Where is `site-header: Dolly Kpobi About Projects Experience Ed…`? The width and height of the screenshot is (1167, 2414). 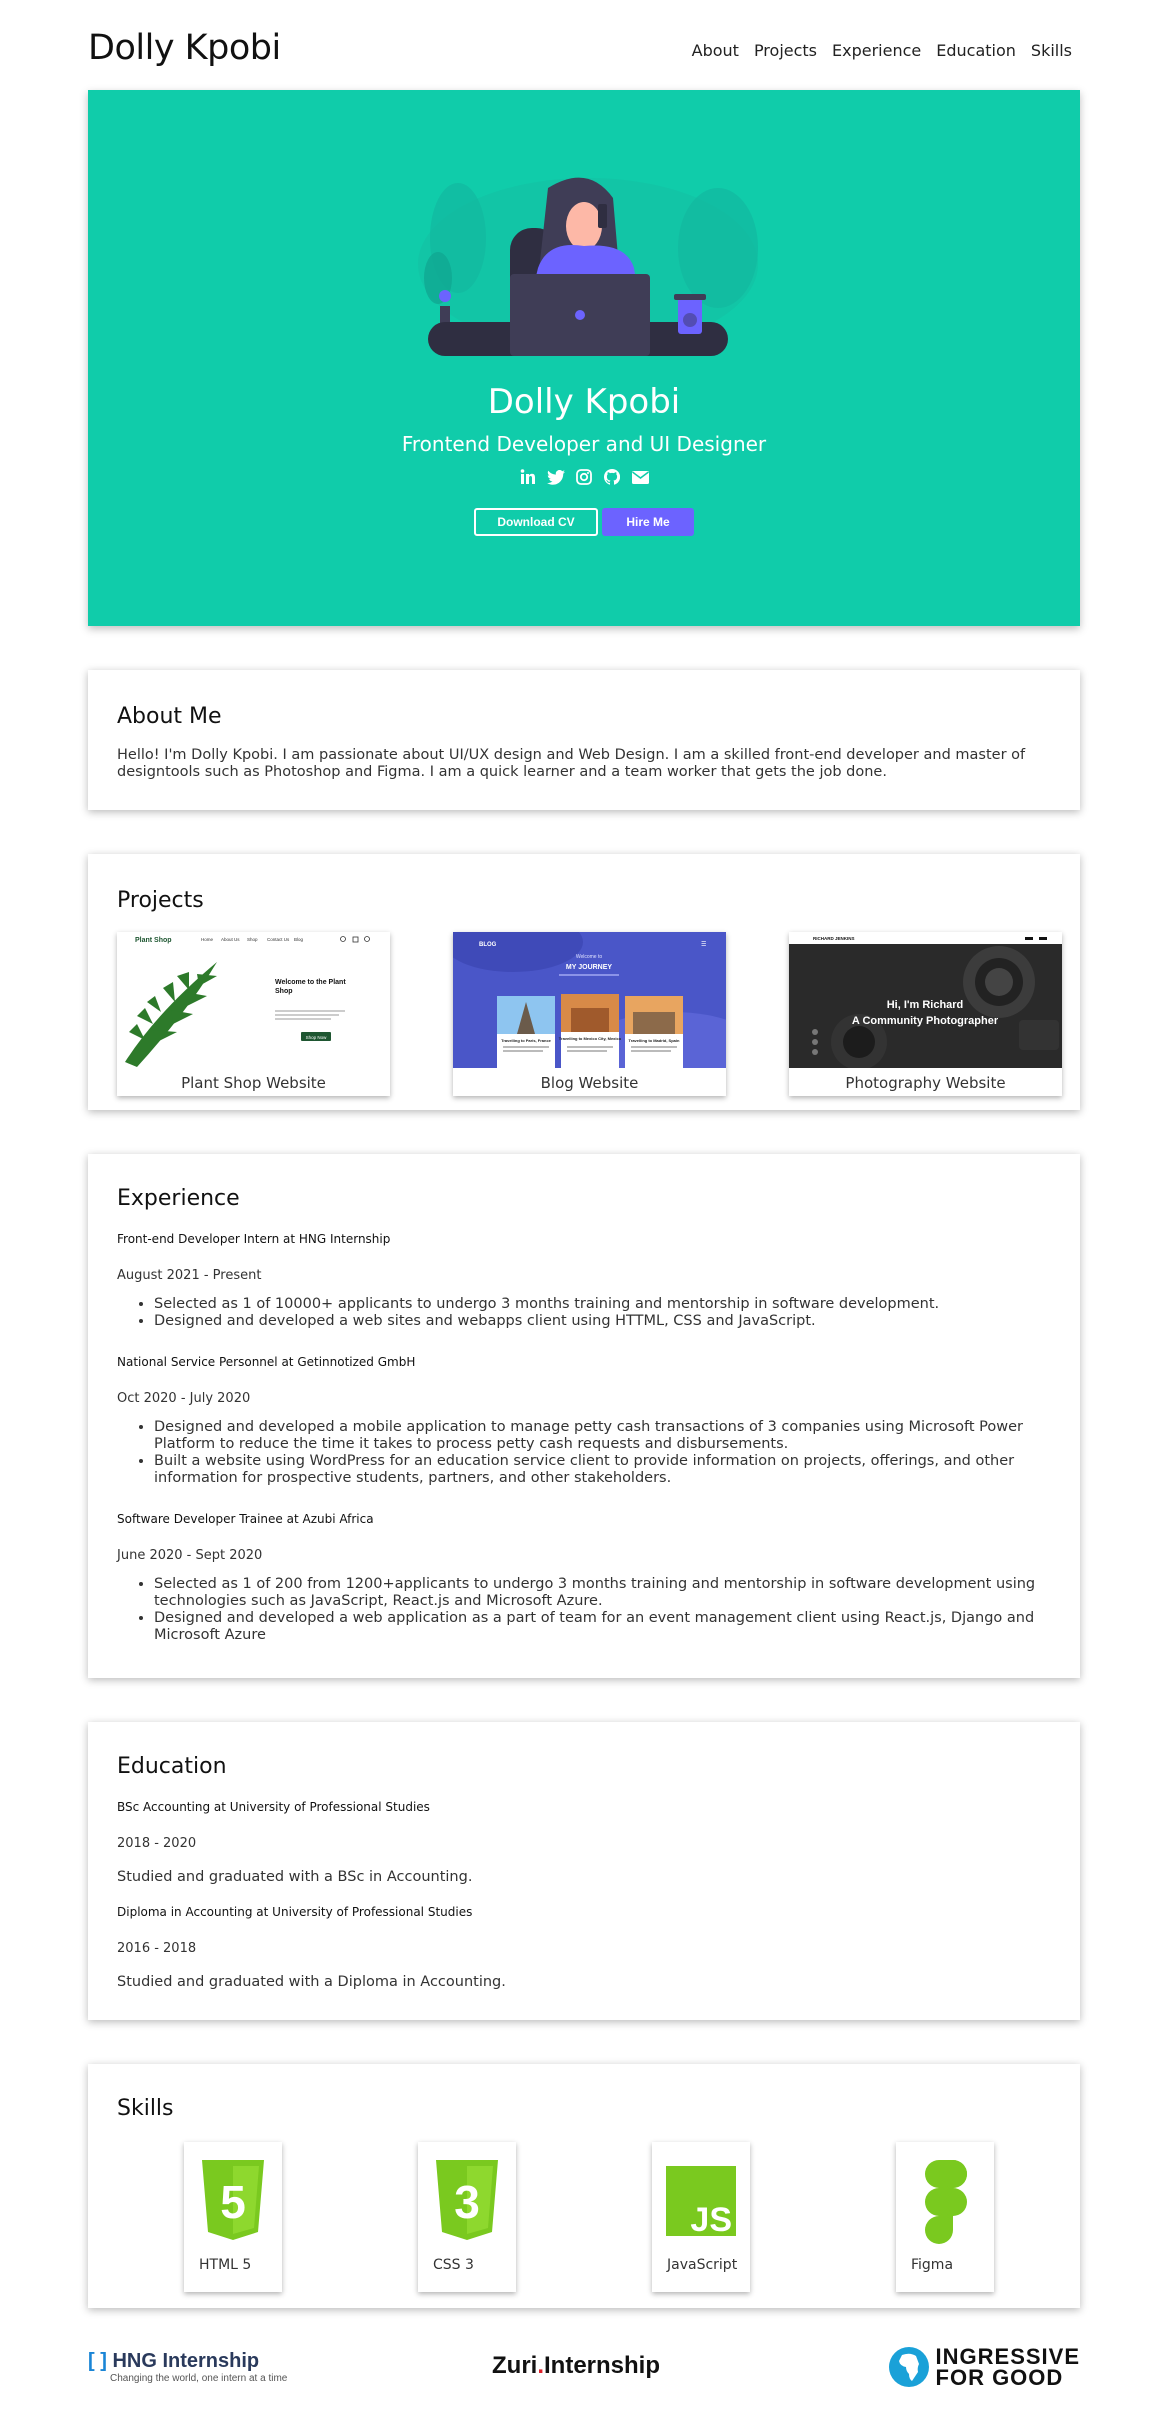 site-header: Dolly Kpobi About Projects Experience Ed… is located at coordinates (584, 51).